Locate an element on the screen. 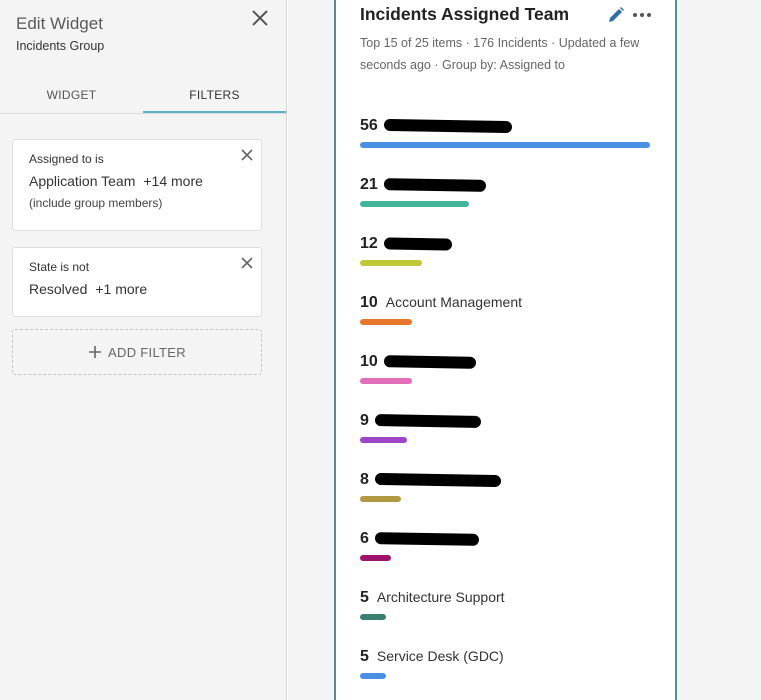  widget-title: Incidents Assigned Team is located at coordinates (465, 14).